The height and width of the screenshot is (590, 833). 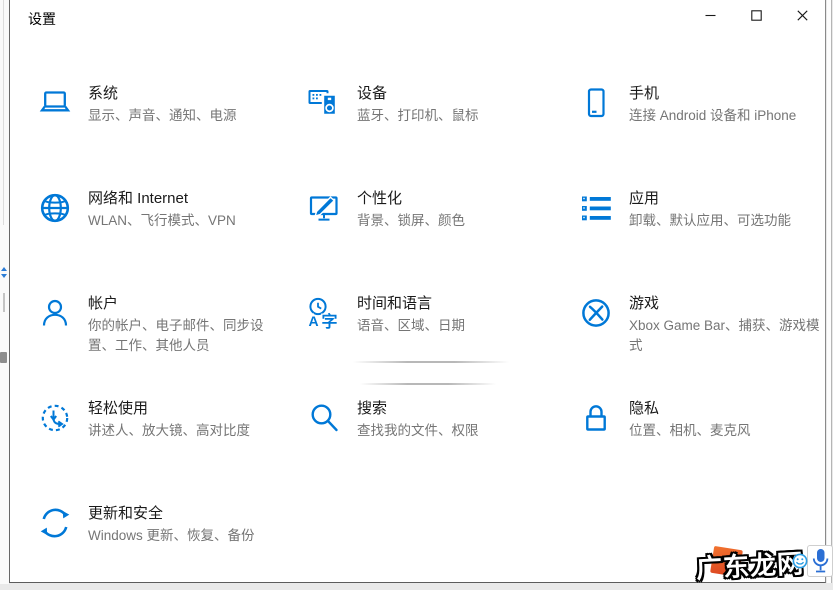 I want to click on tile-subtitle: 显示、声音、通知、电源, so click(x=162, y=115).